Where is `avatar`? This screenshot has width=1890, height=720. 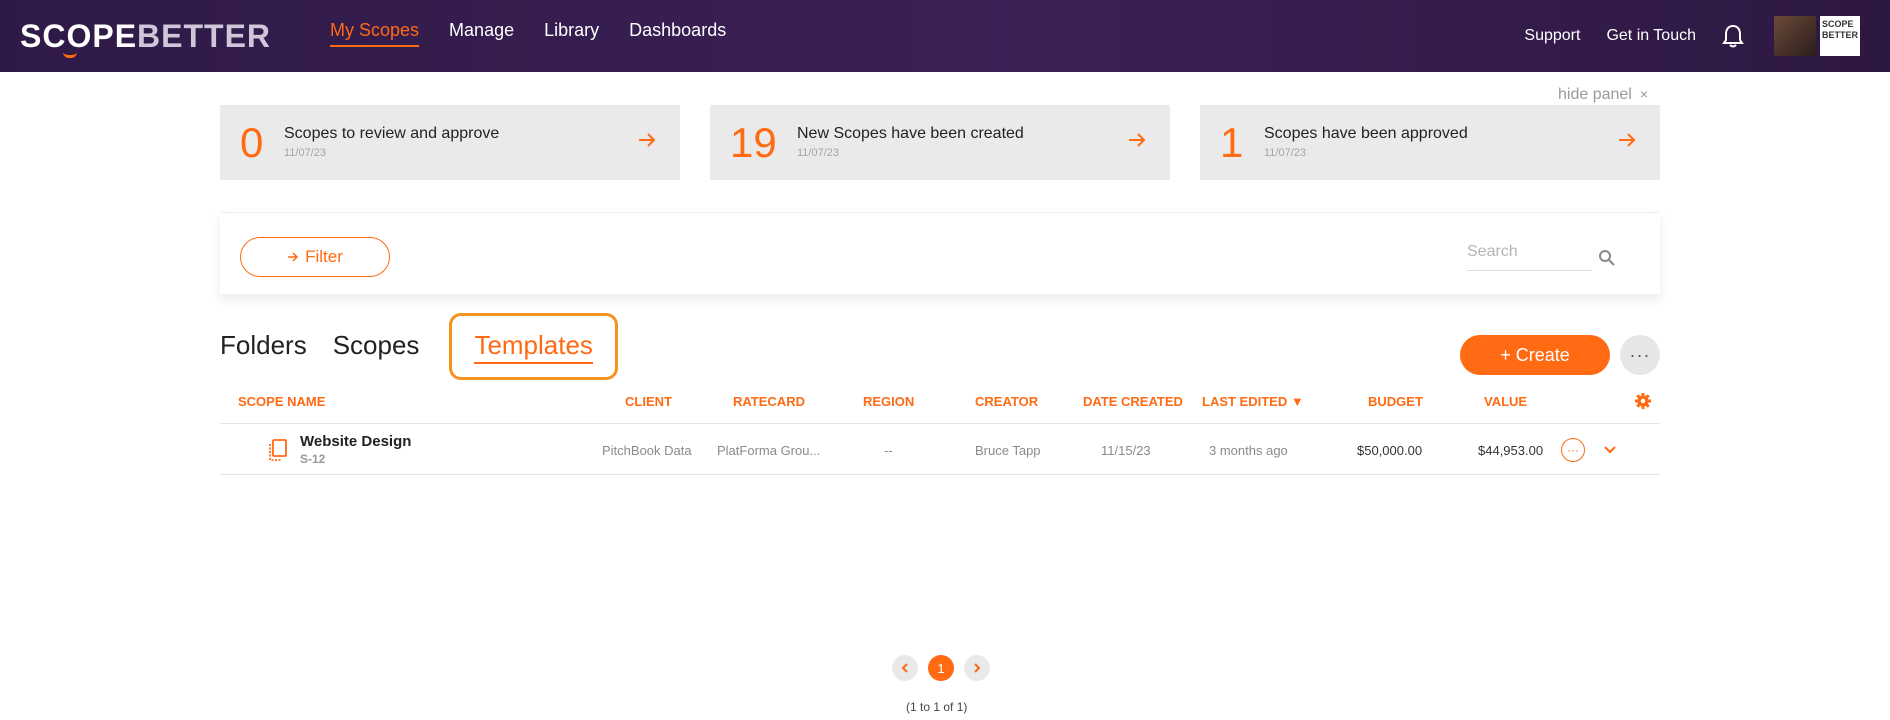 avatar is located at coordinates (1795, 36).